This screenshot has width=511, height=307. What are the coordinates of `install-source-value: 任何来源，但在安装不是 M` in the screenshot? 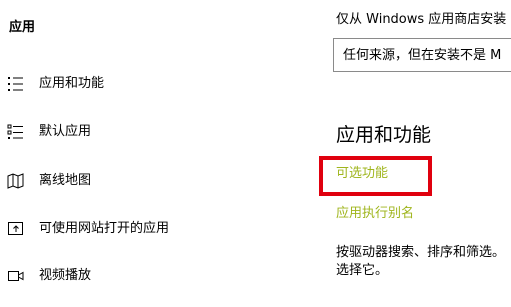 It's located at (422, 55).